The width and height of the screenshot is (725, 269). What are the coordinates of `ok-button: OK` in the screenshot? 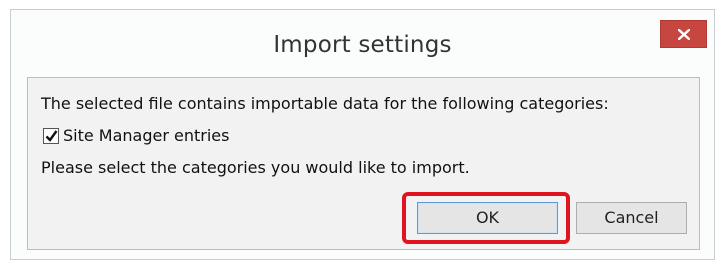 It's located at (487, 218).